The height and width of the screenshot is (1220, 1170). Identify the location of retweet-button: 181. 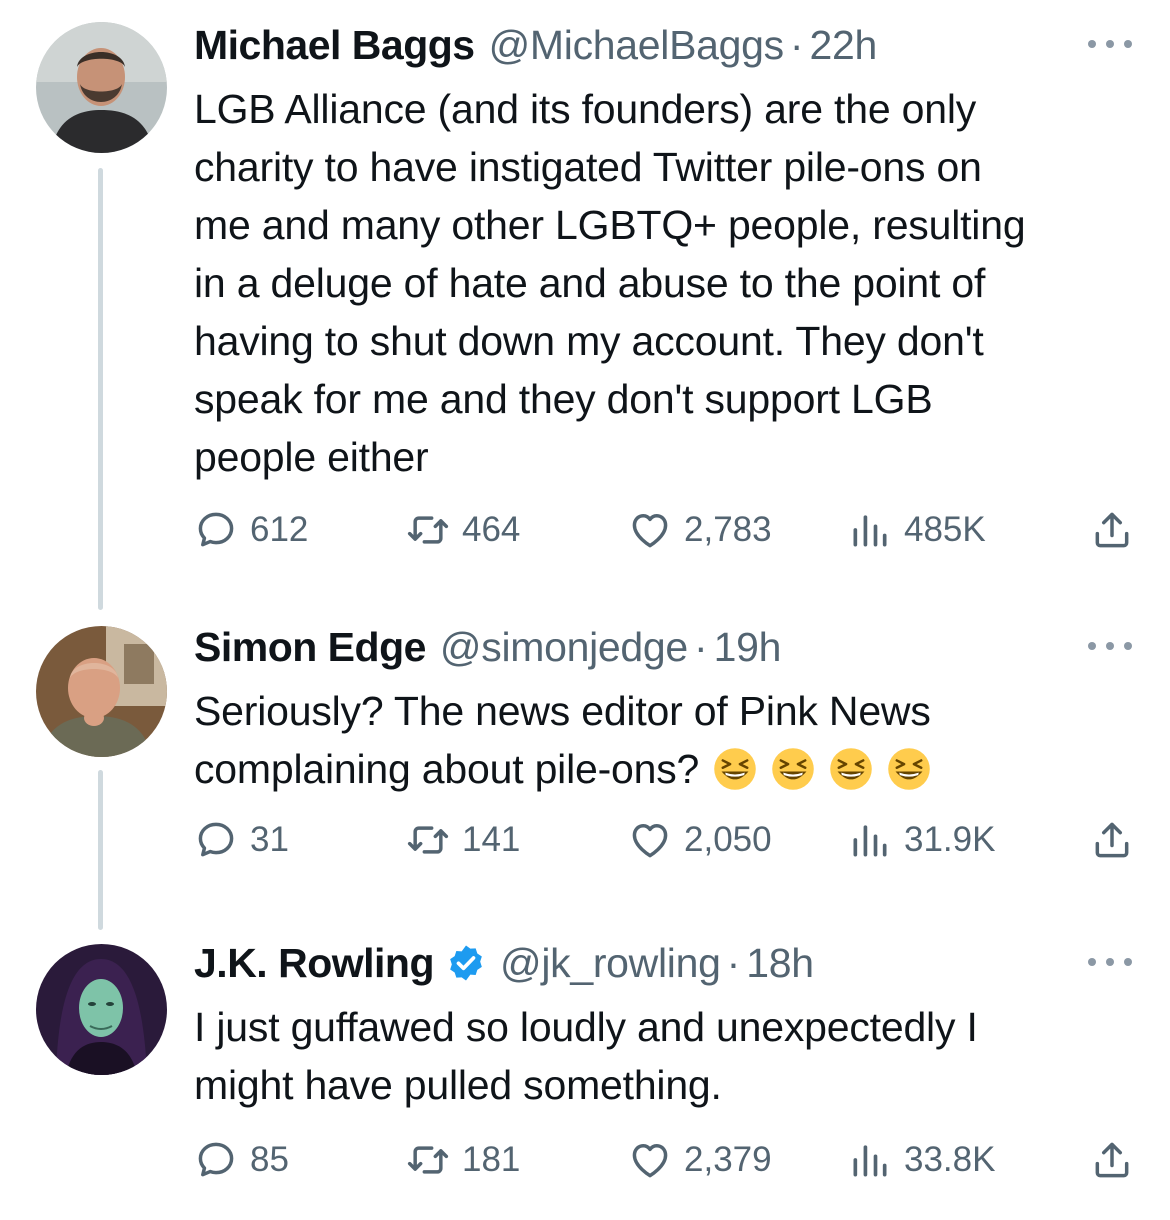
(463, 1160).